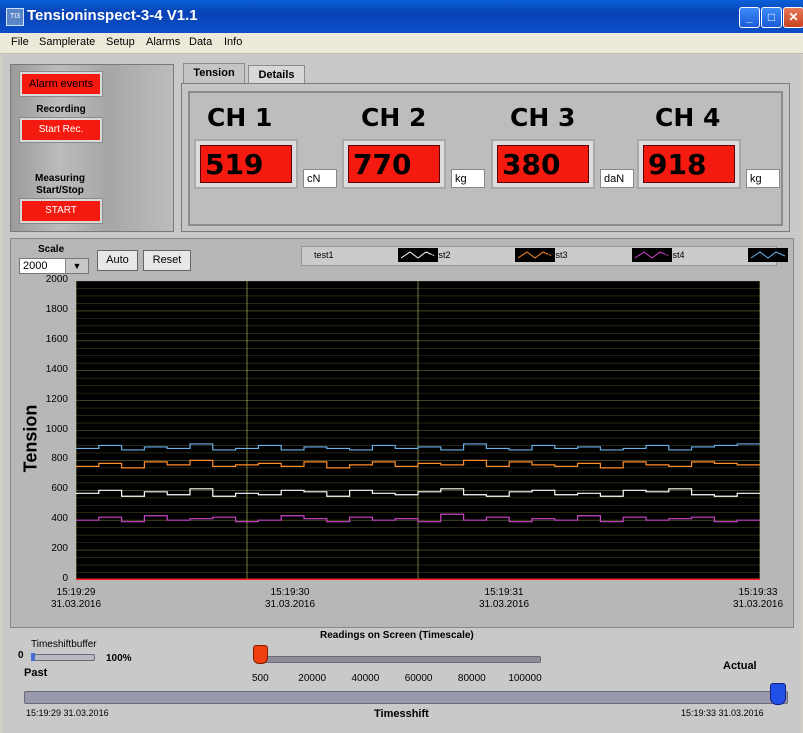 Image resolution: width=803 pixels, height=733 pixels. What do you see at coordinates (740, 666) in the screenshot?
I see `actual-label: Actual` at bounding box center [740, 666].